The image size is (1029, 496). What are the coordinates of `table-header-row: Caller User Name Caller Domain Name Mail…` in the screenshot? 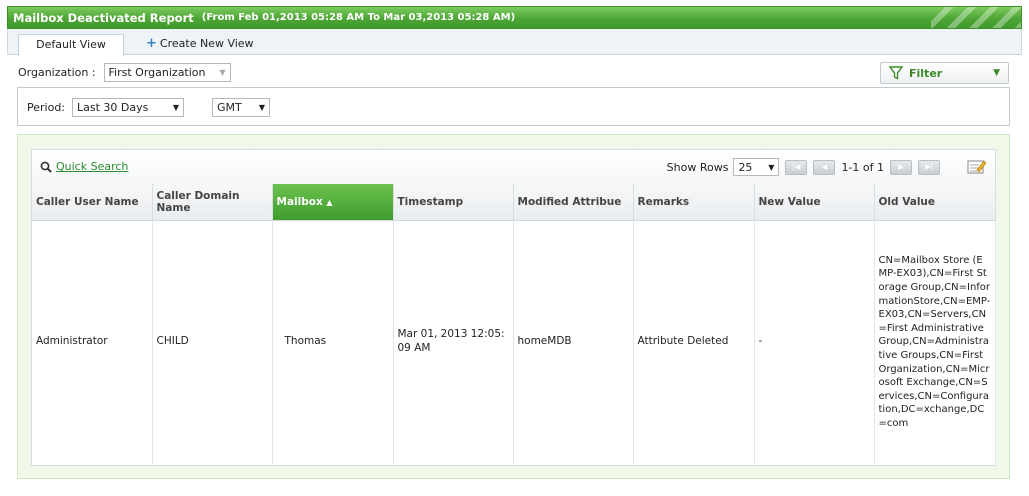 It's located at (514, 202).